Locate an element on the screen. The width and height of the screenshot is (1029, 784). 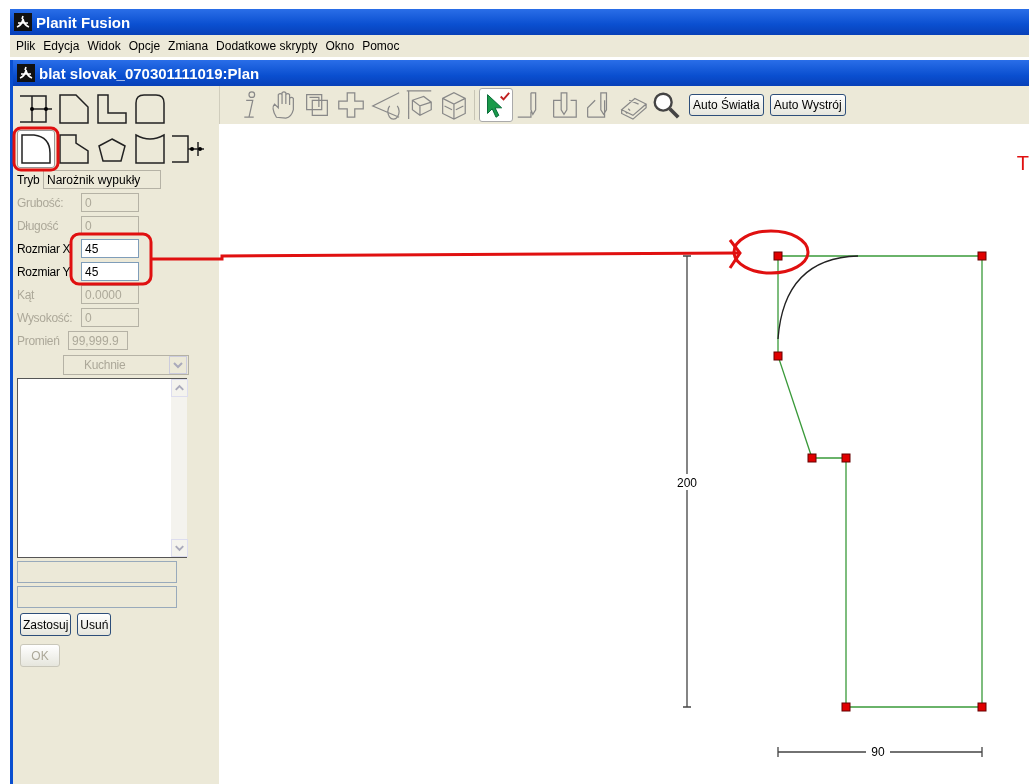
delete-button: Usuń is located at coordinates (94, 624).